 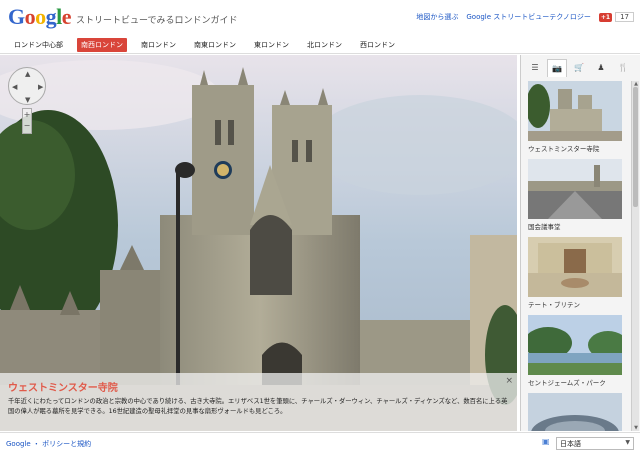 What do you see at coordinates (636, 428) in the screenshot?
I see `scroll-down-icon: ▼` at bounding box center [636, 428].